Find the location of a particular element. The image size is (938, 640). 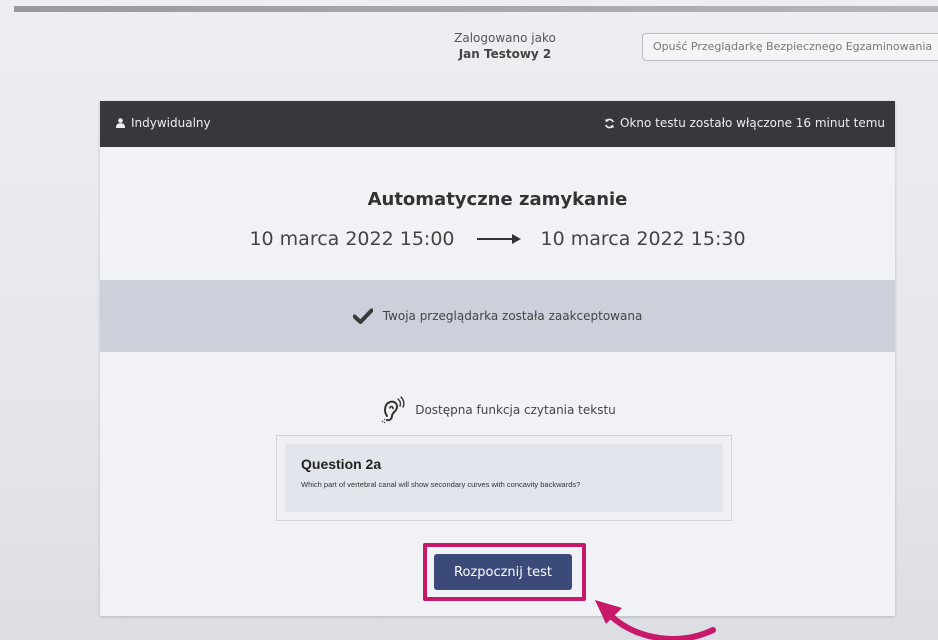

closing-title: Automatyczne zamykanie is located at coordinates (497, 199).